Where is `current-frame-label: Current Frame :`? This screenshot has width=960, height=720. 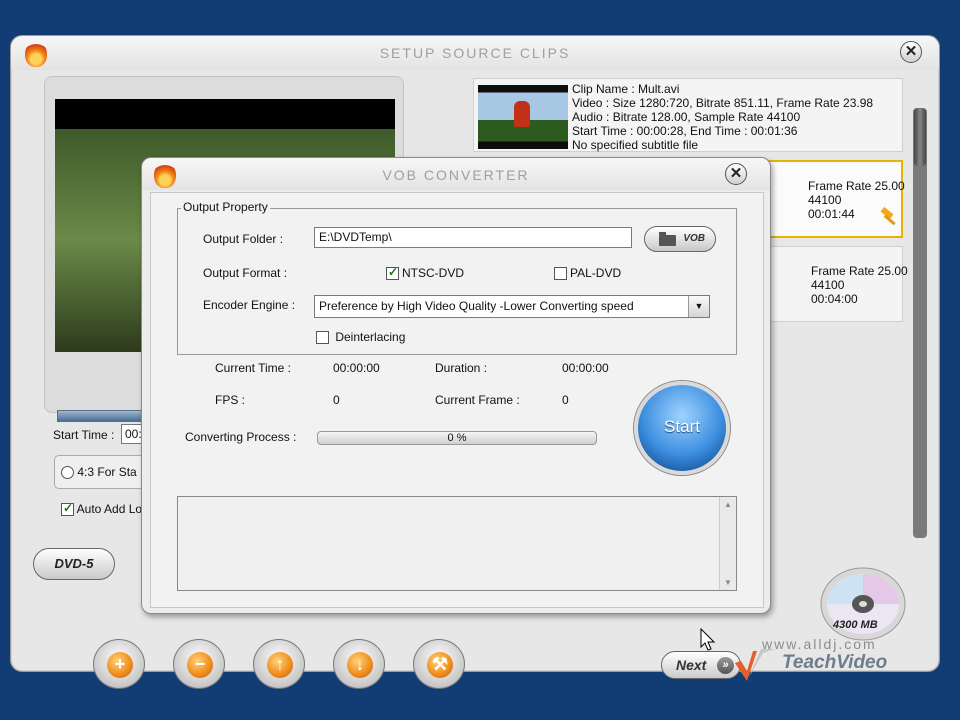
current-frame-label: Current Frame : is located at coordinates (477, 400).